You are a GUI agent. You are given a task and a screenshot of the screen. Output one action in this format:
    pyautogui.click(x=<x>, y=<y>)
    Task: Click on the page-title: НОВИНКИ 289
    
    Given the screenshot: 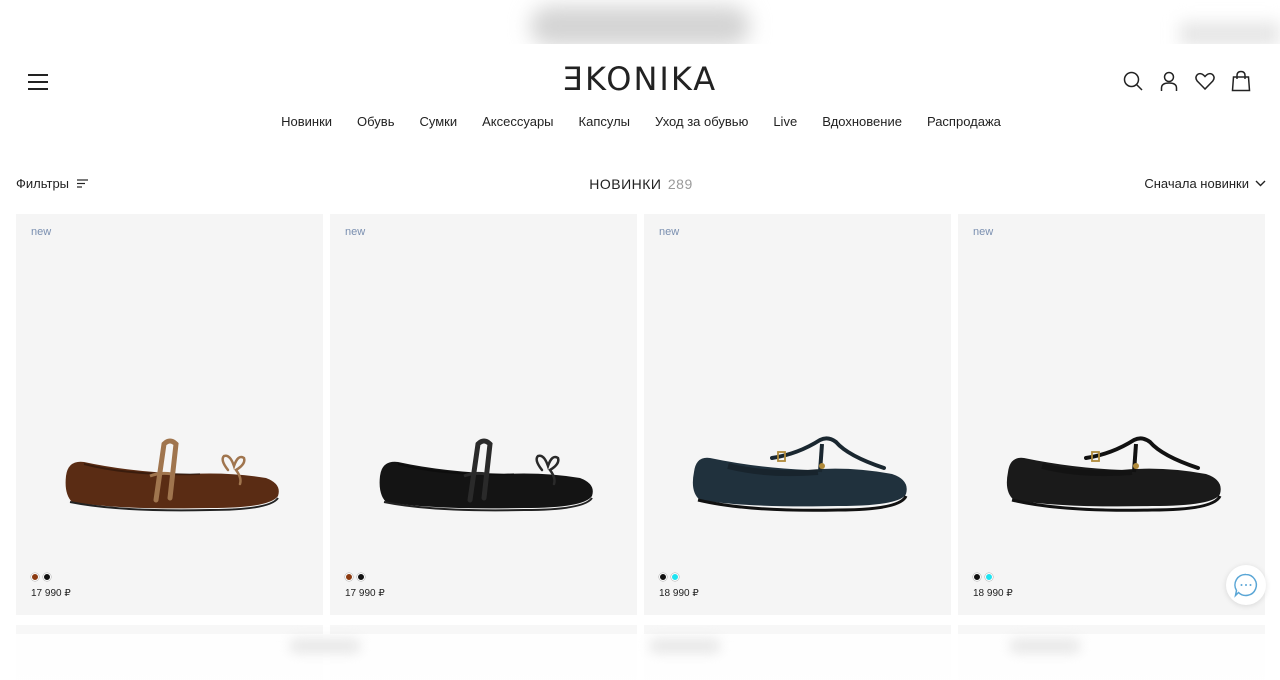 What is the action you would take?
    pyautogui.click(x=641, y=184)
    